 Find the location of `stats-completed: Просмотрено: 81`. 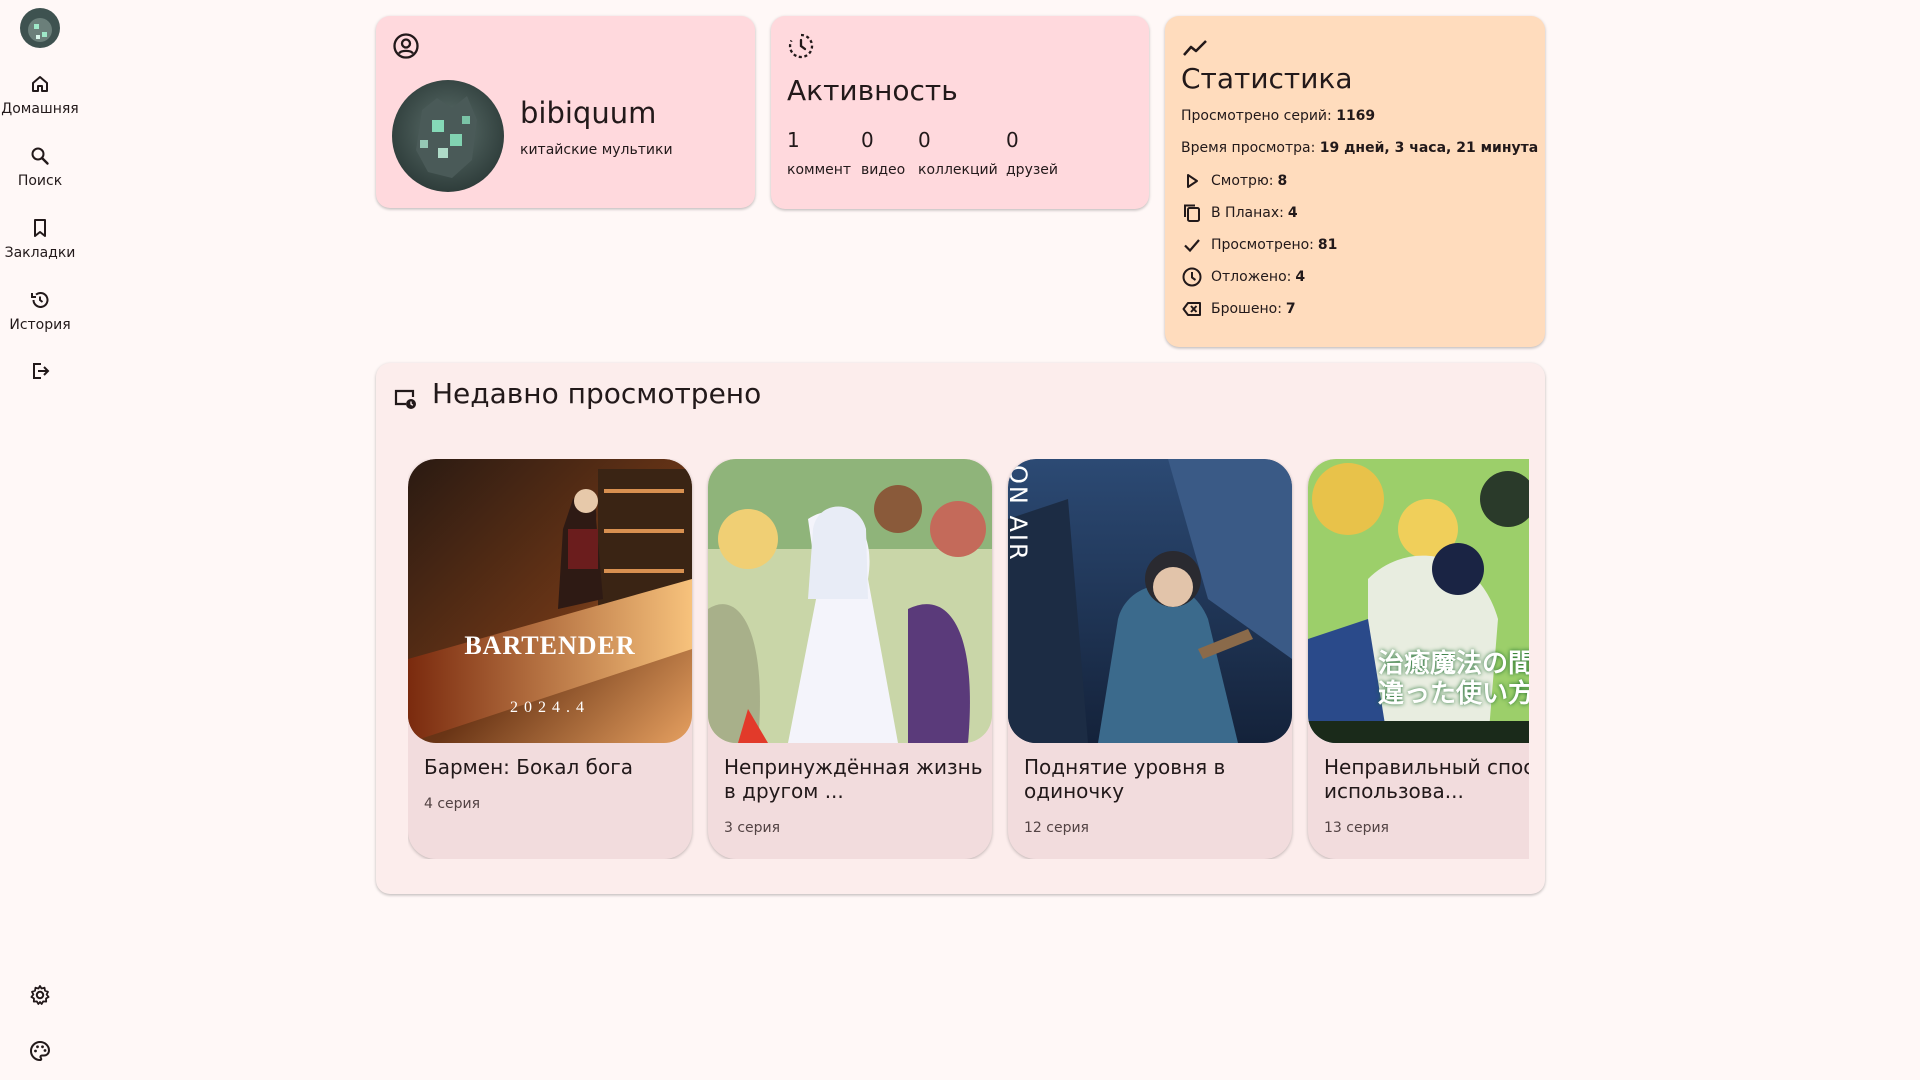

stats-completed: Просмотрено: 81 is located at coordinates (1259, 245).